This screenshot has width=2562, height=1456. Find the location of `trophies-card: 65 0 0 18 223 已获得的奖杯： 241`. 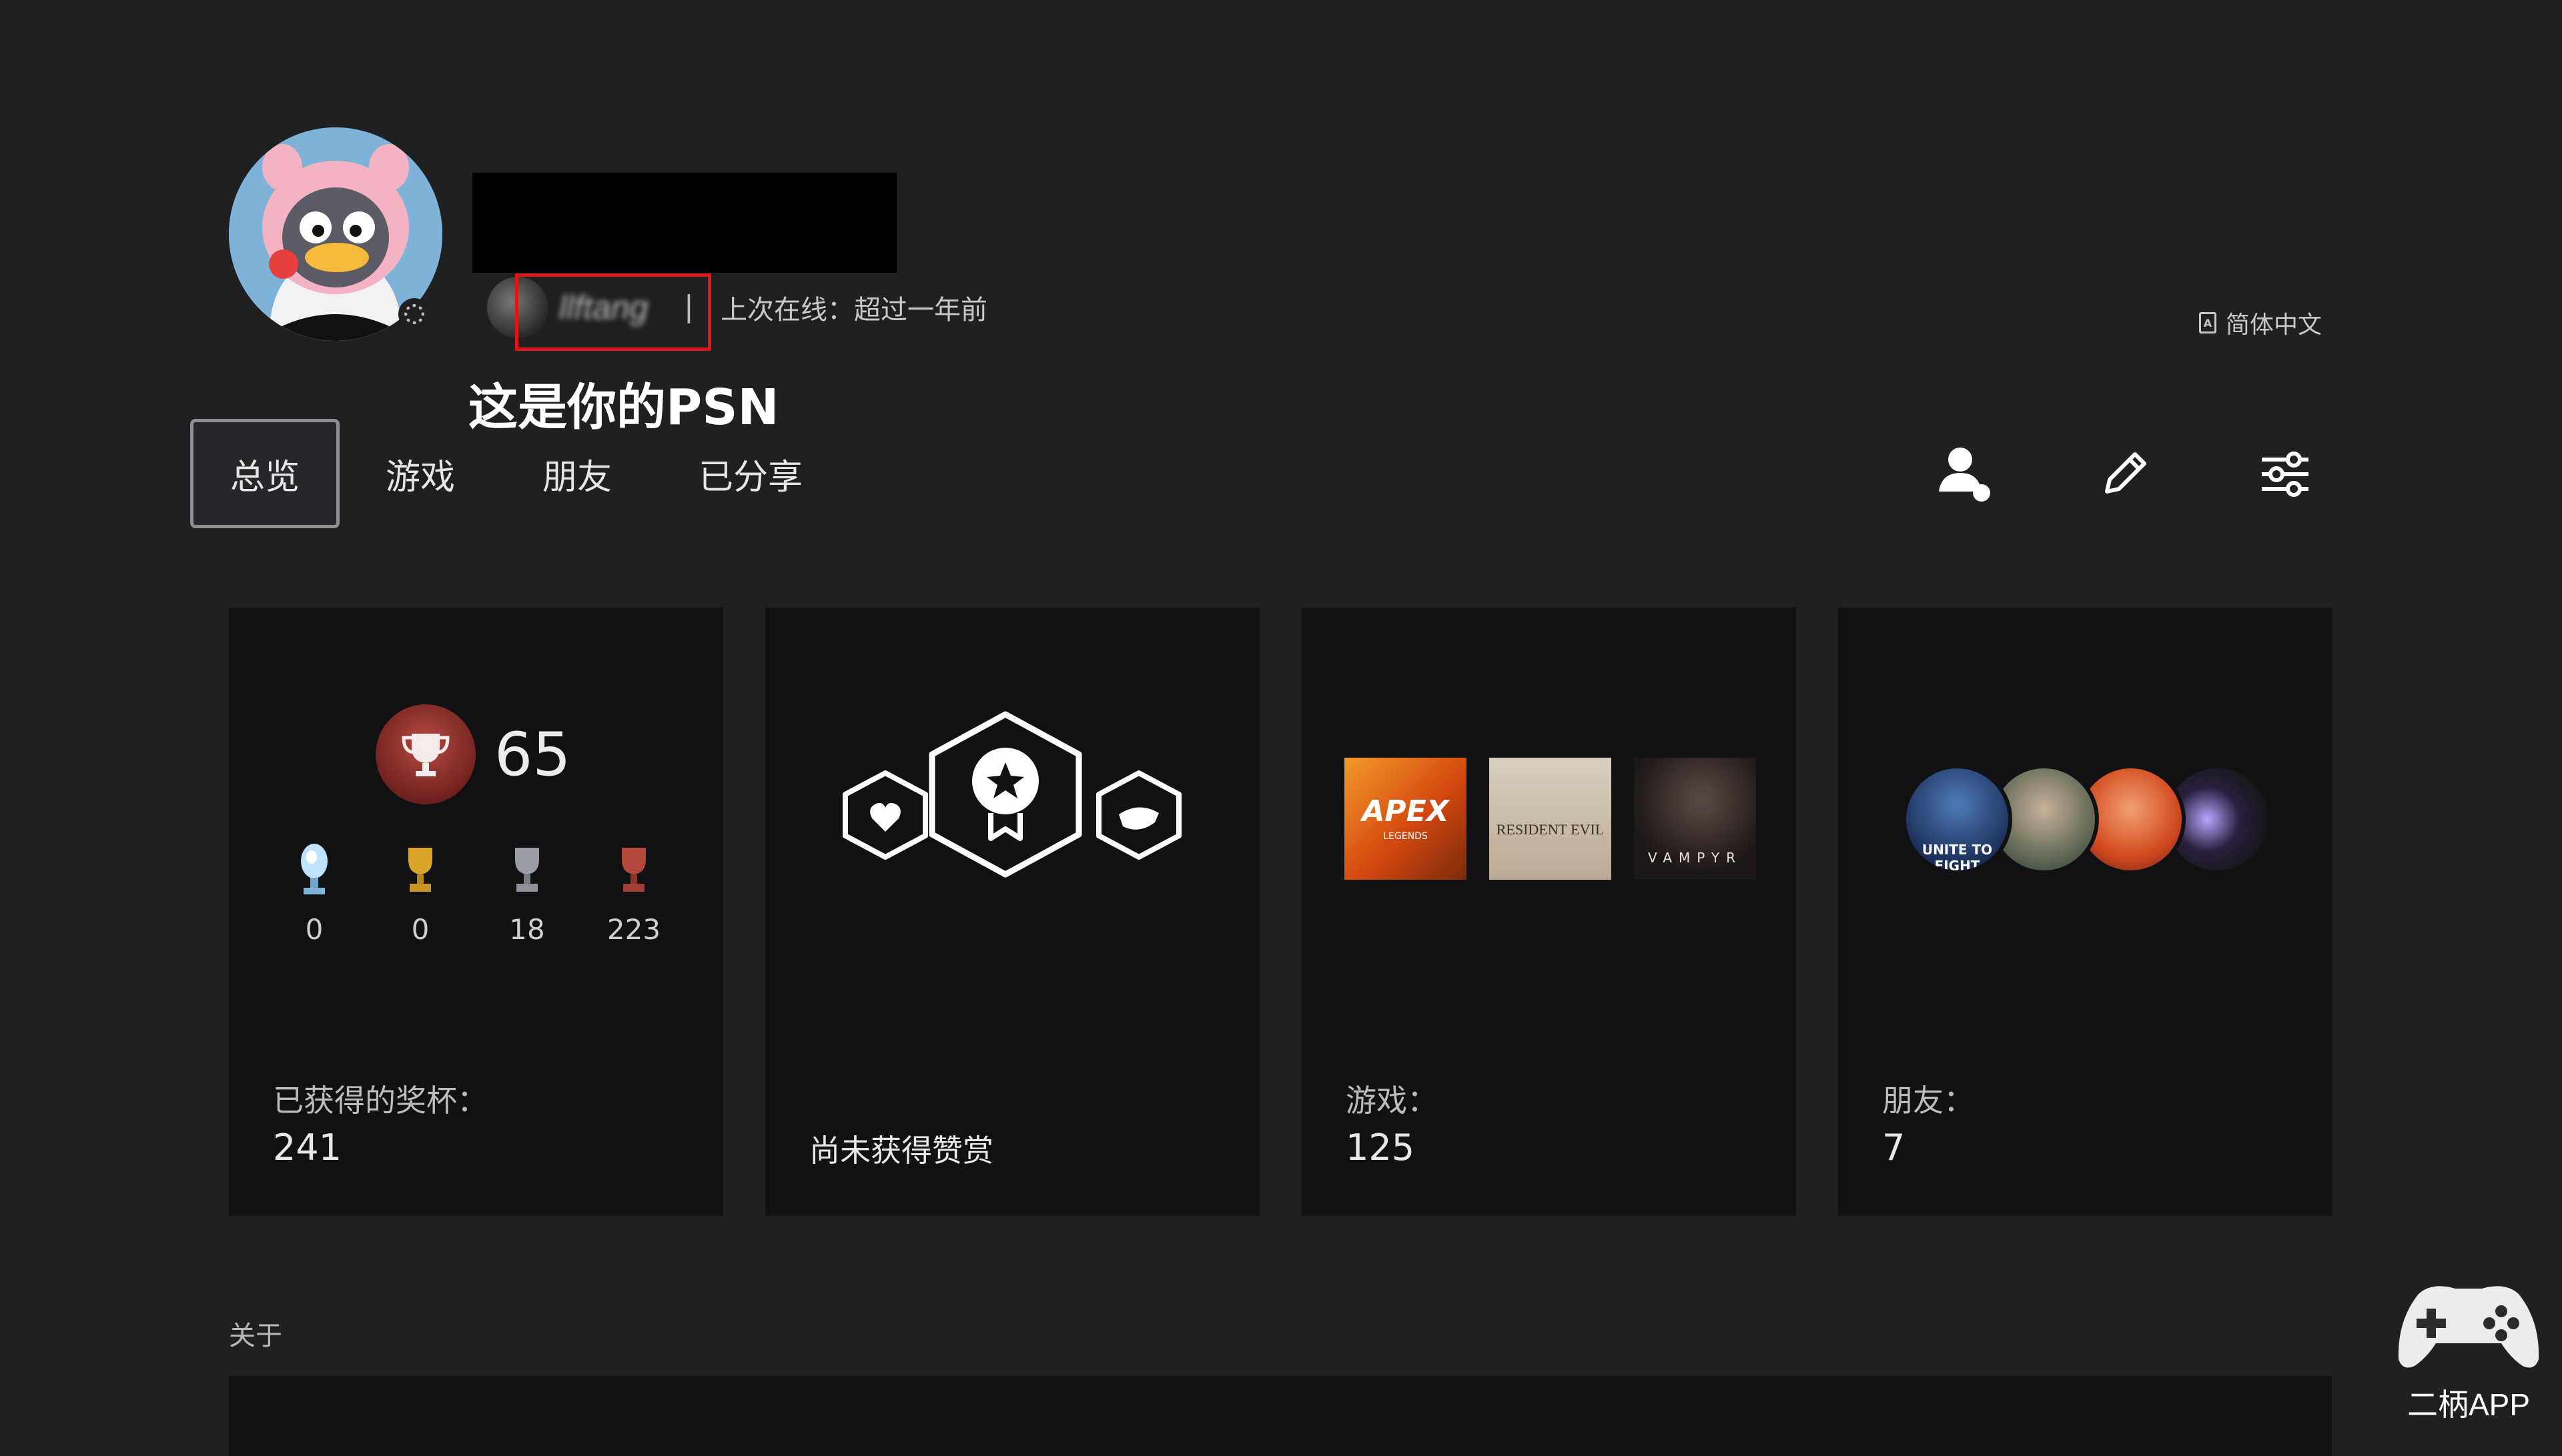

trophies-card: 65 0 0 18 223 已获得的奖杯： 241 is located at coordinates (476, 912).